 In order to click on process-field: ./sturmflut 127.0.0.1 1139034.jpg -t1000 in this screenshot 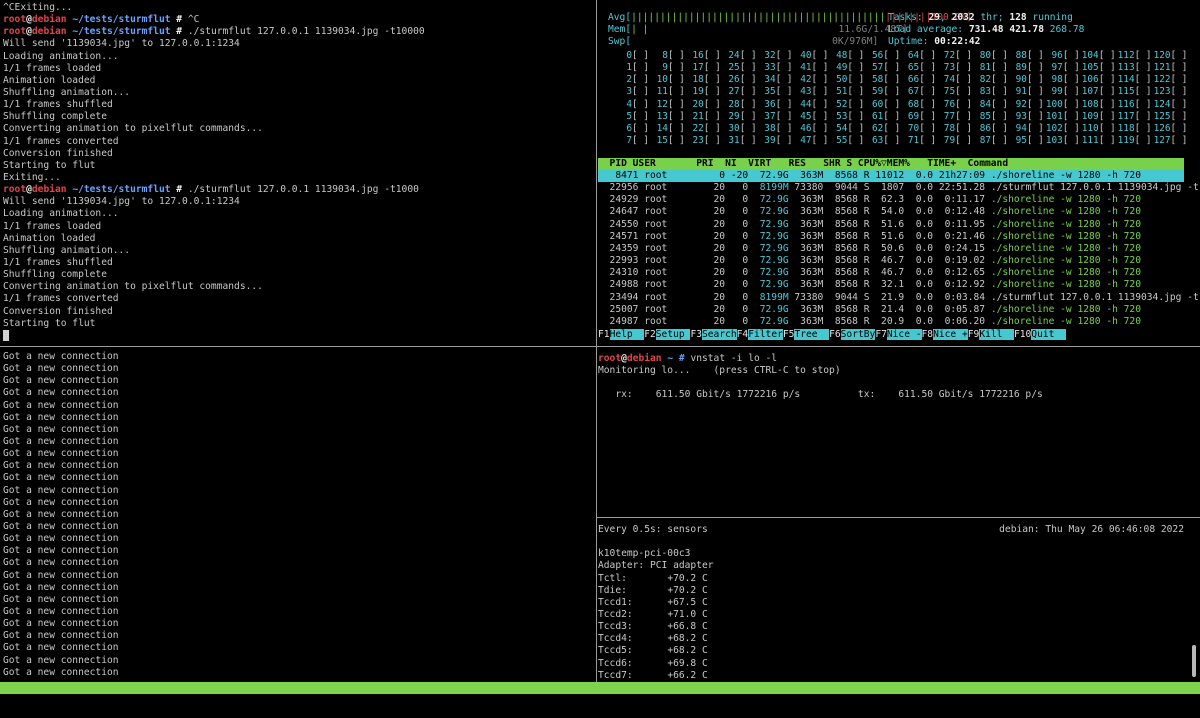, I will do `click(1095, 187)`.